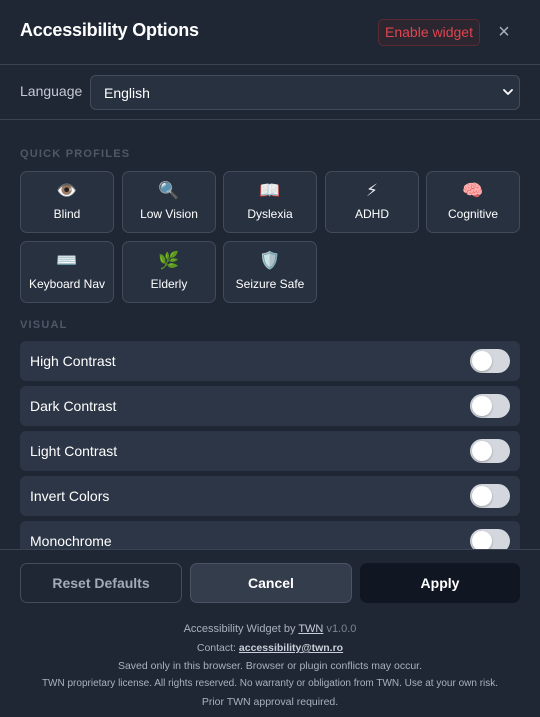 The width and height of the screenshot is (540, 717). Describe the element at coordinates (169, 214) in the screenshot. I see `profile-label: Low Vision` at that location.